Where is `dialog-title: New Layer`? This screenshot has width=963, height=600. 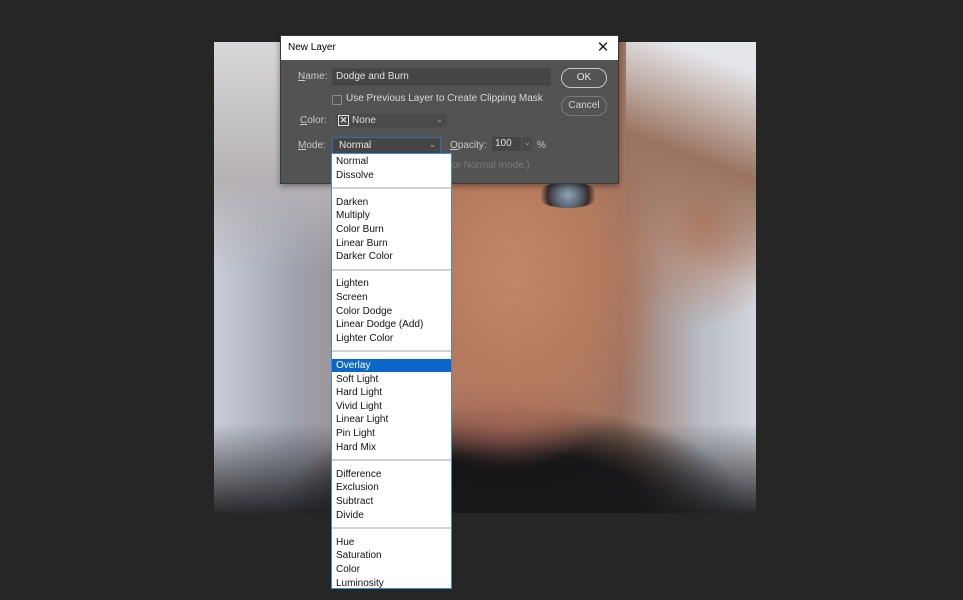 dialog-title: New Layer is located at coordinates (312, 47).